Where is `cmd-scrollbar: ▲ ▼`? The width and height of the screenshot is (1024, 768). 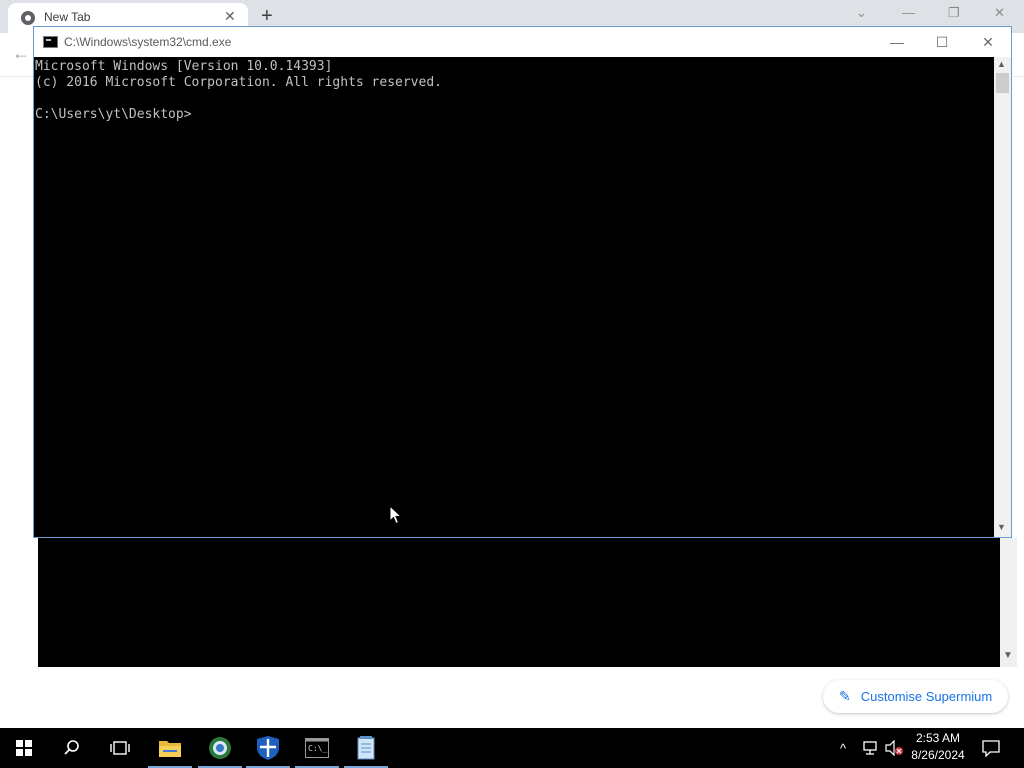
cmd-scrollbar: ▲ ▼ is located at coordinates (1002, 297).